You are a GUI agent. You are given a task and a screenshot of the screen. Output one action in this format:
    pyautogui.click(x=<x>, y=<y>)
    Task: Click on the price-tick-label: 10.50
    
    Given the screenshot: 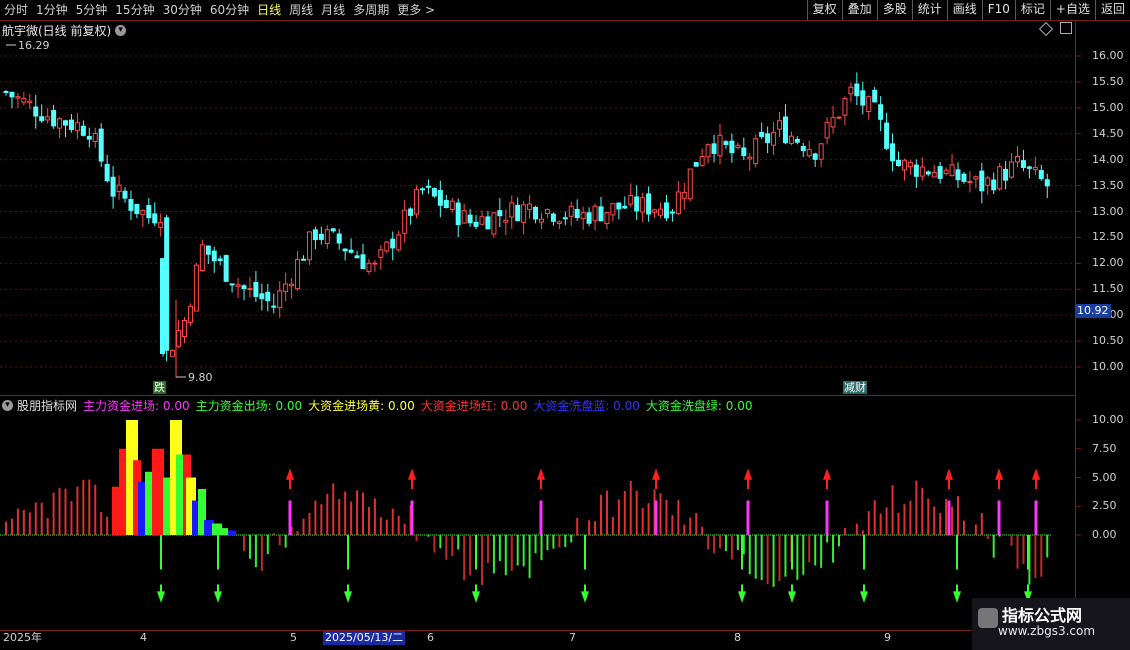 What is the action you would take?
    pyautogui.click(x=1108, y=341)
    